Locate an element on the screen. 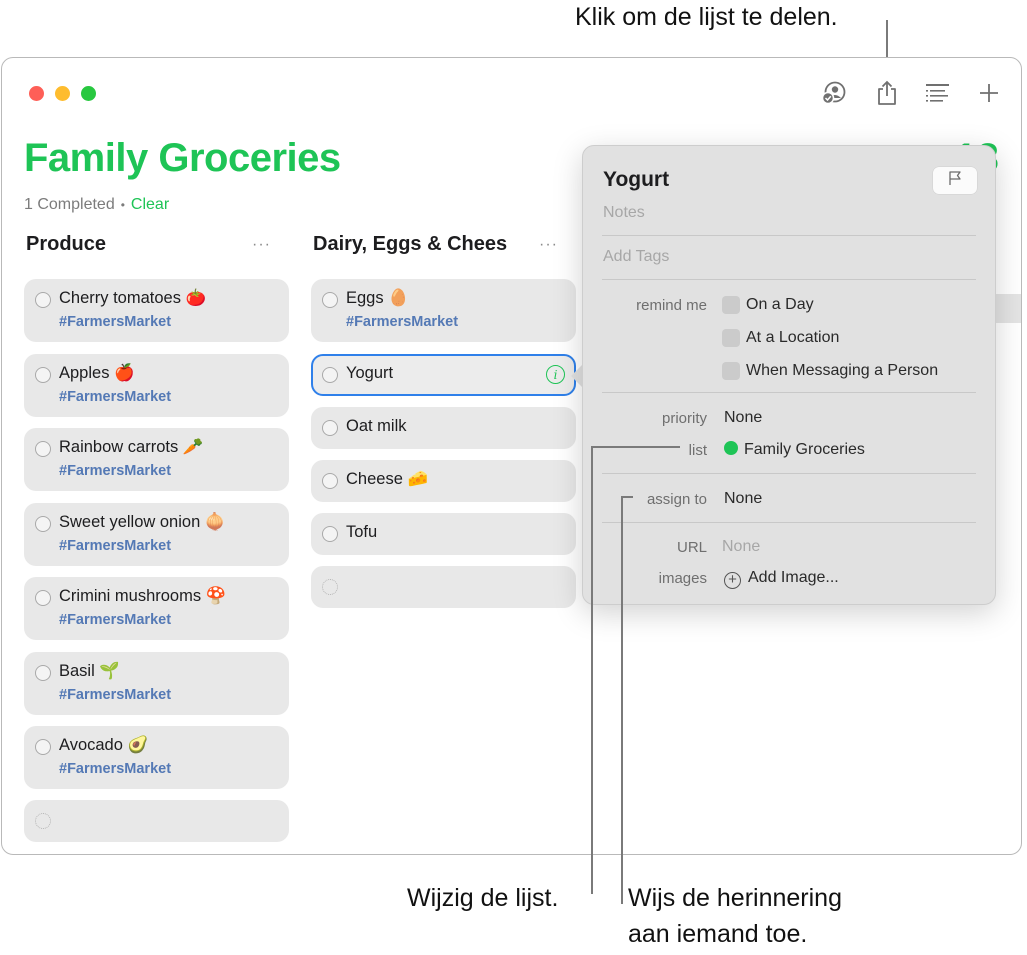 The height and width of the screenshot is (955, 1027). reminder-card-selected: Yogurt i is located at coordinates (443, 375).